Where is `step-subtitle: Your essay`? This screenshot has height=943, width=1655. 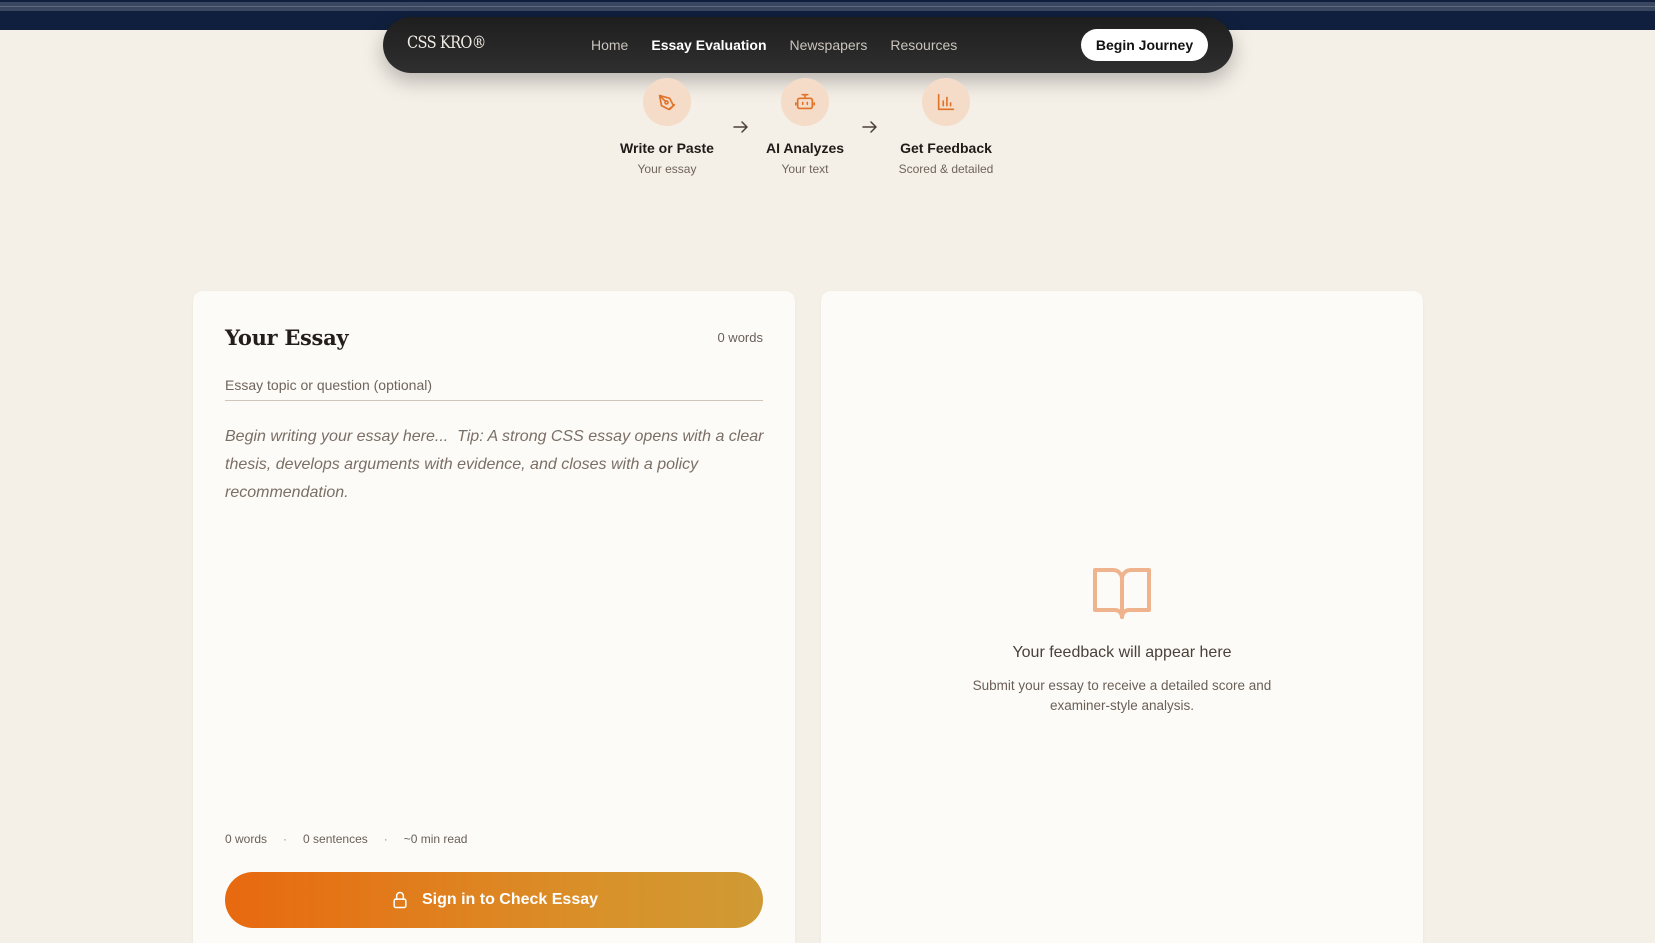
step-subtitle: Your essay is located at coordinates (667, 169).